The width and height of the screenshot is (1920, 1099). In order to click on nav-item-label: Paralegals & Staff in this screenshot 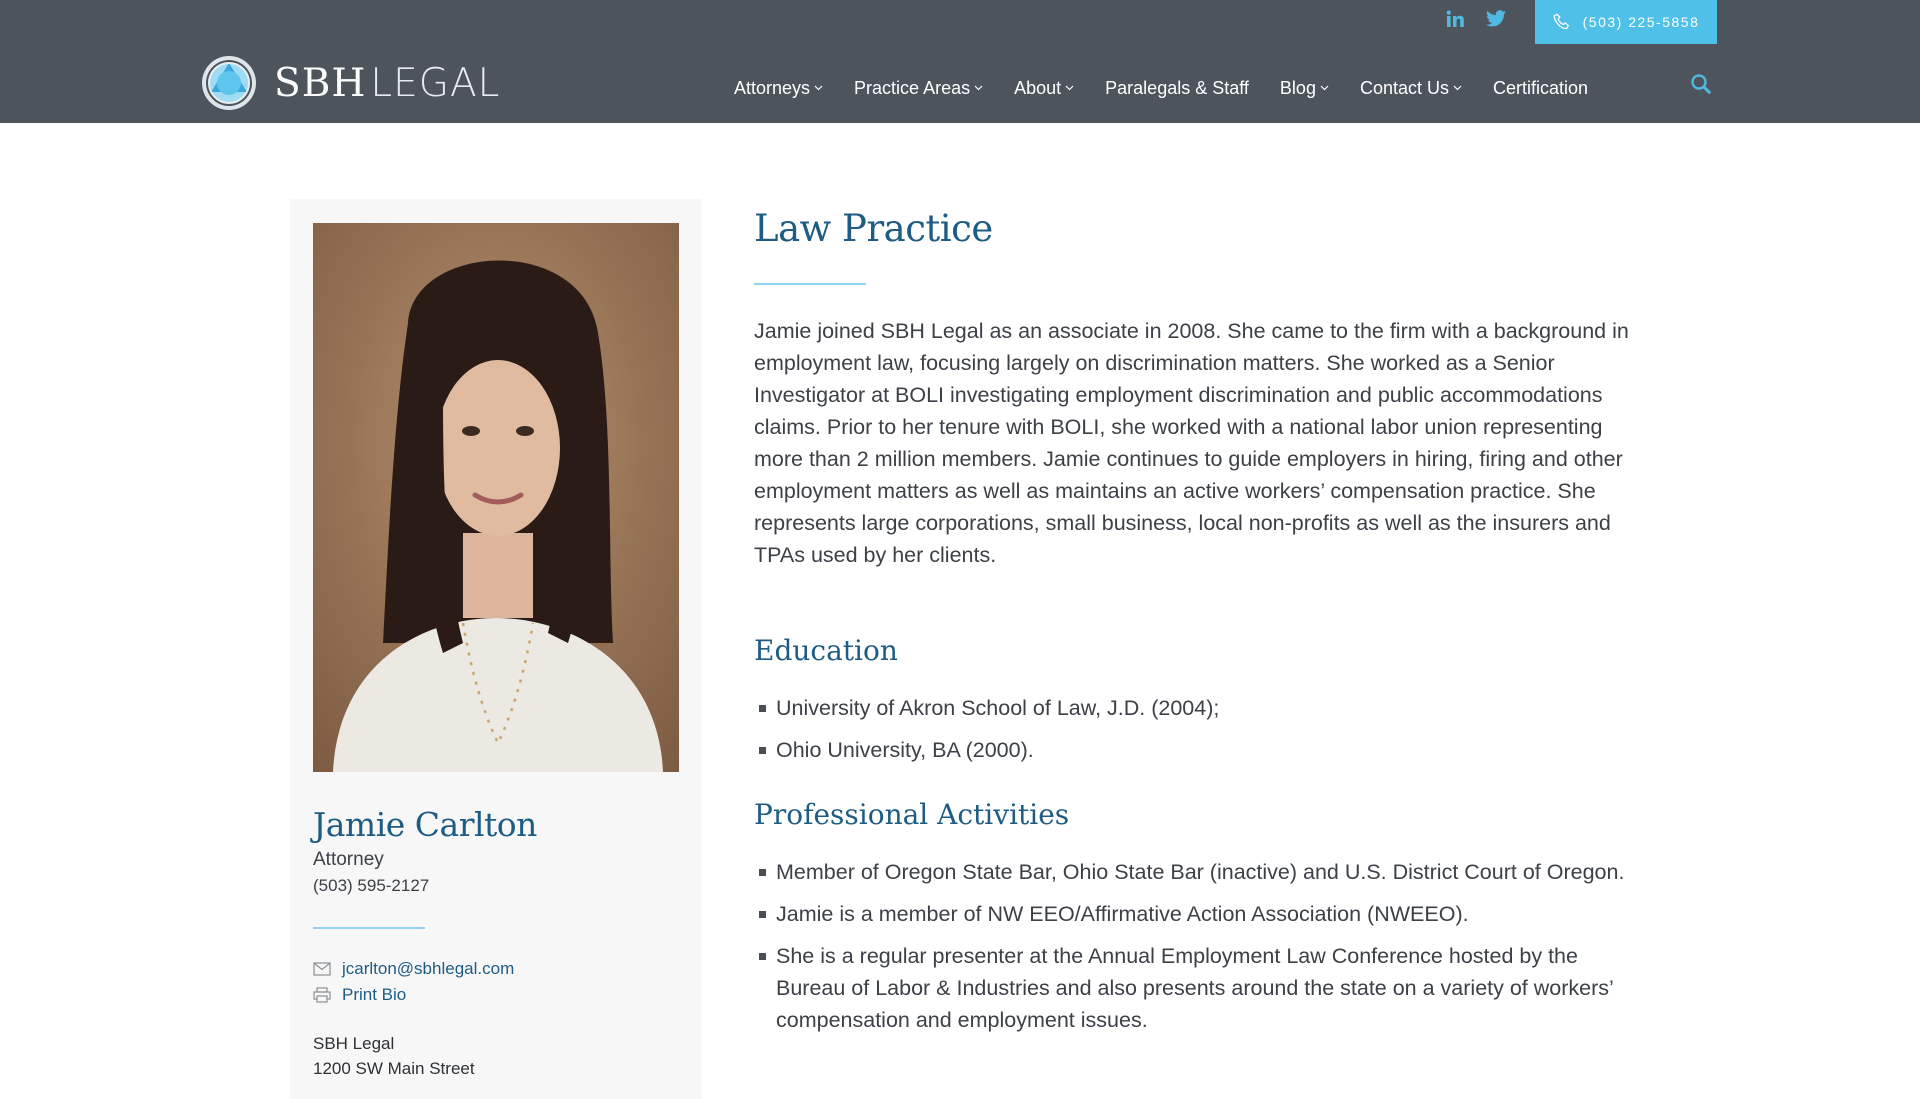, I will do `click(1177, 87)`.